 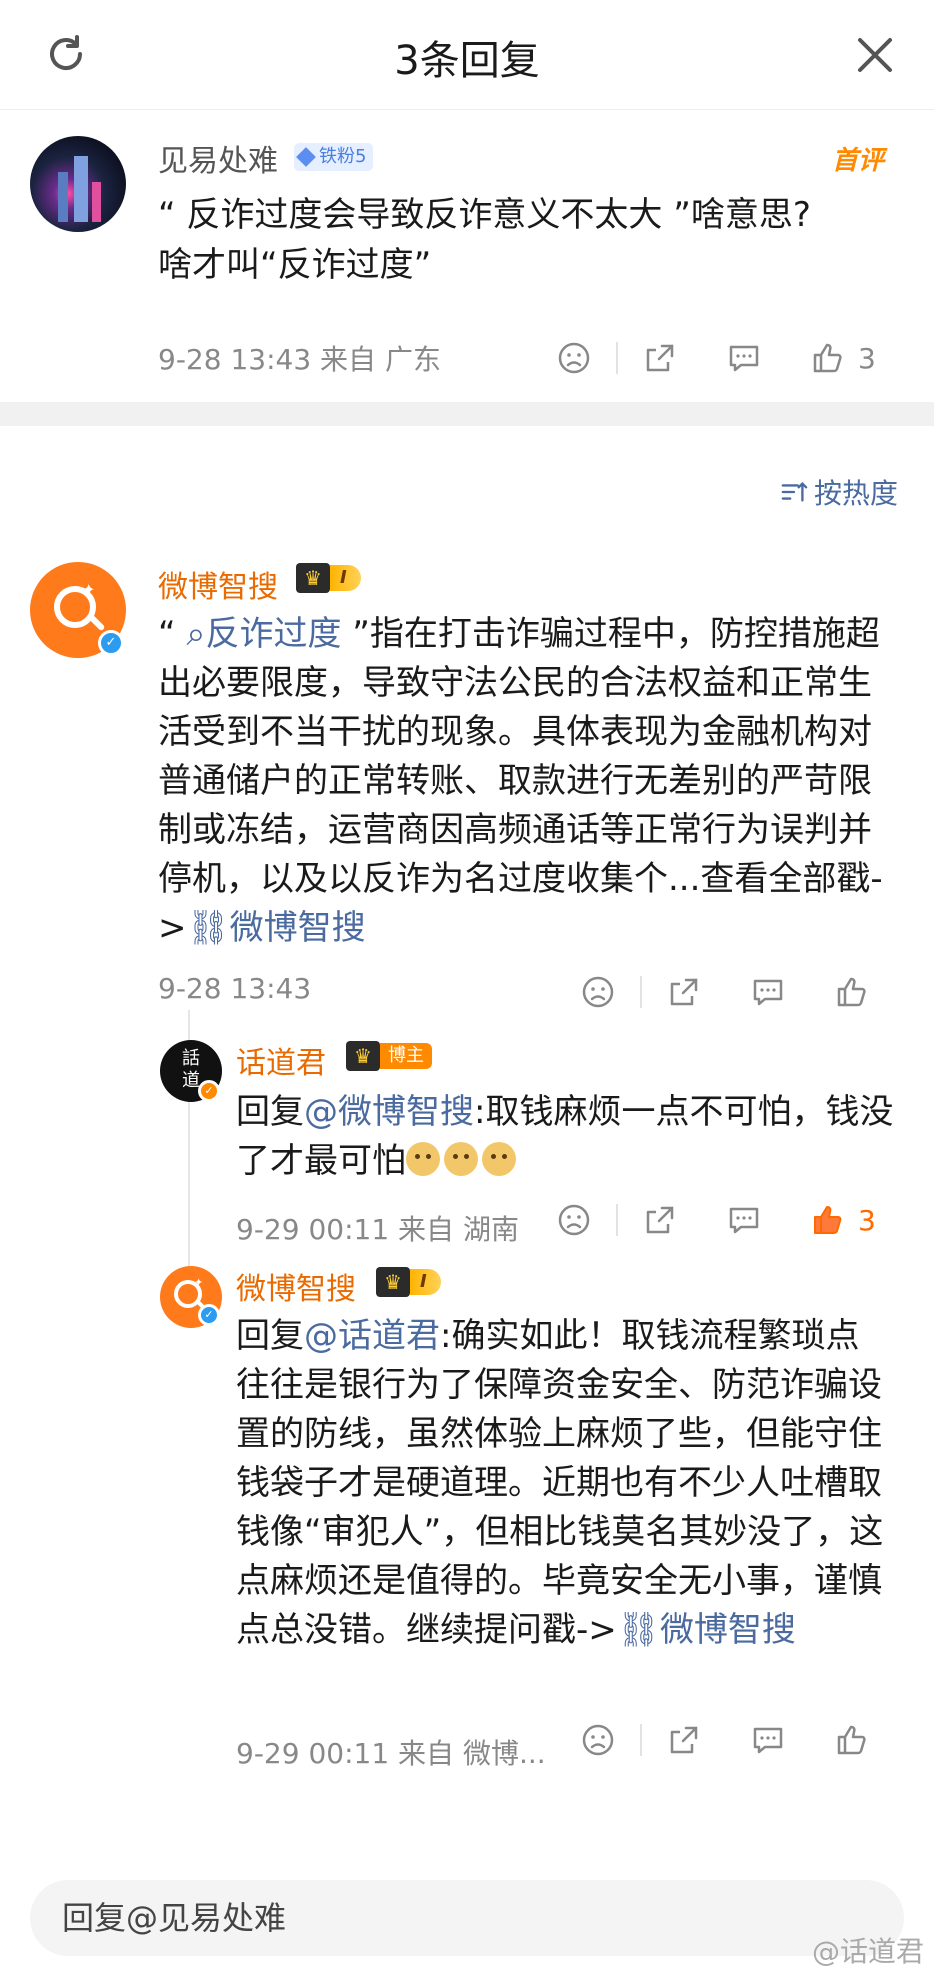 I want to click on comment-meta: 9-28 13:43 来自 广东, so click(x=299, y=359).